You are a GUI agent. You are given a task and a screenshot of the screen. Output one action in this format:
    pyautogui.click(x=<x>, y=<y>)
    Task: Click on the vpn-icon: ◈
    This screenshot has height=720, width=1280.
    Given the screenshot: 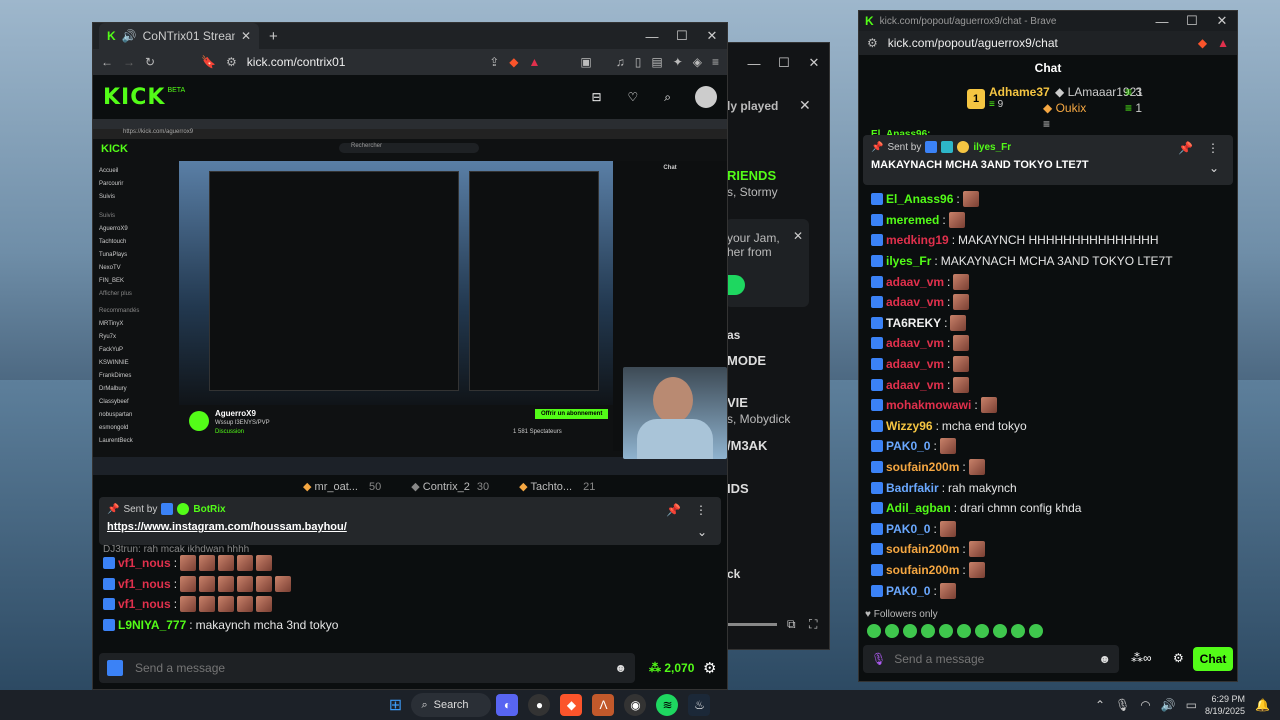 What is the action you would take?
    pyautogui.click(x=697, y=62)
    